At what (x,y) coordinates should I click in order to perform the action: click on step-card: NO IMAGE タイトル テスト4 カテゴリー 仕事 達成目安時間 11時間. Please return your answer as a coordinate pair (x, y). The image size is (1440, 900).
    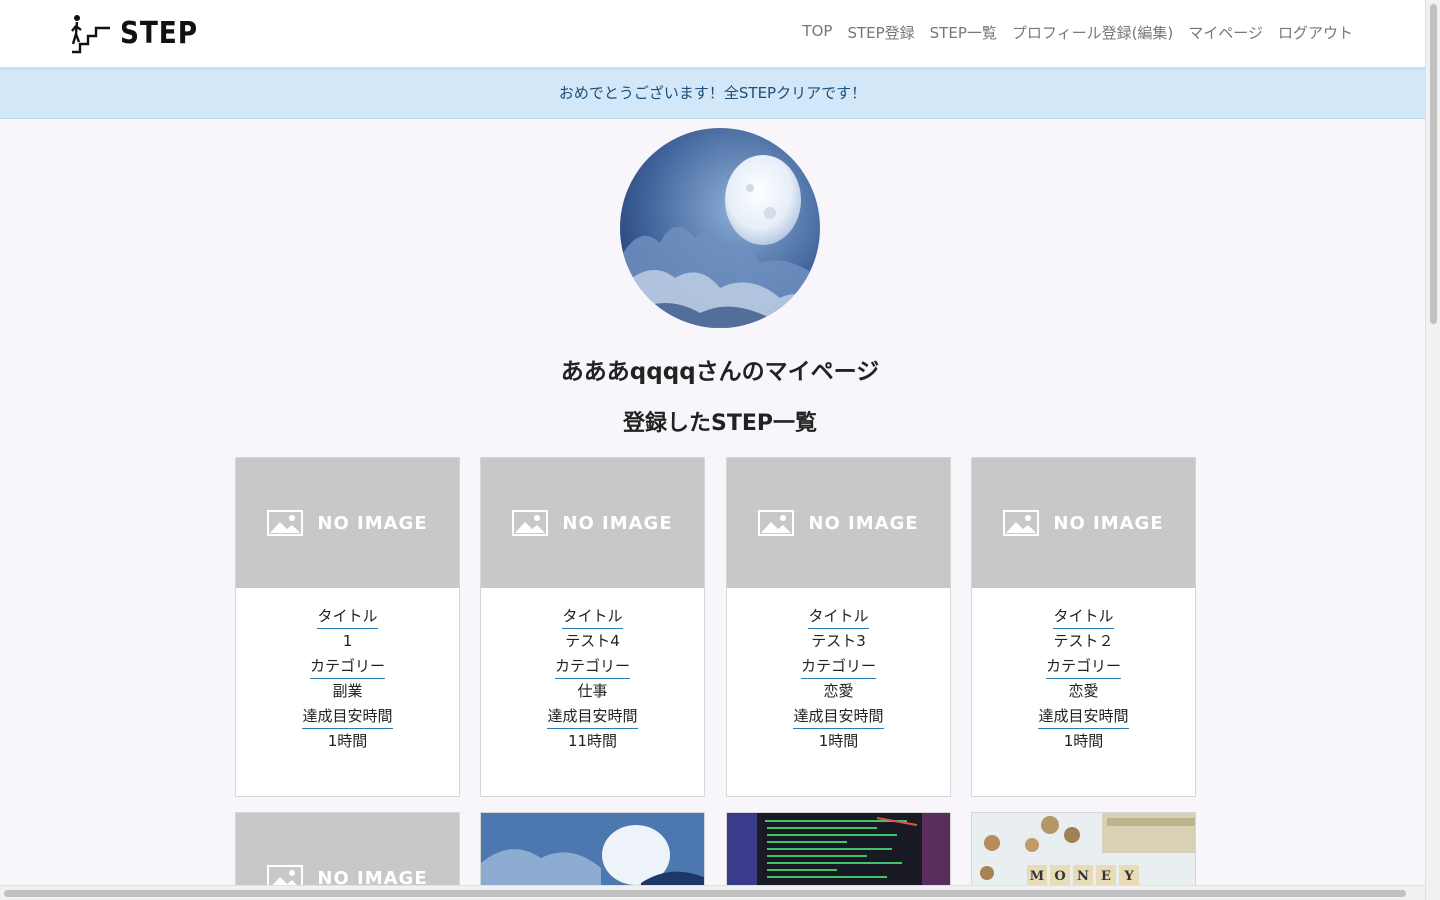
    Looking at the image, I should click on (592, 627).